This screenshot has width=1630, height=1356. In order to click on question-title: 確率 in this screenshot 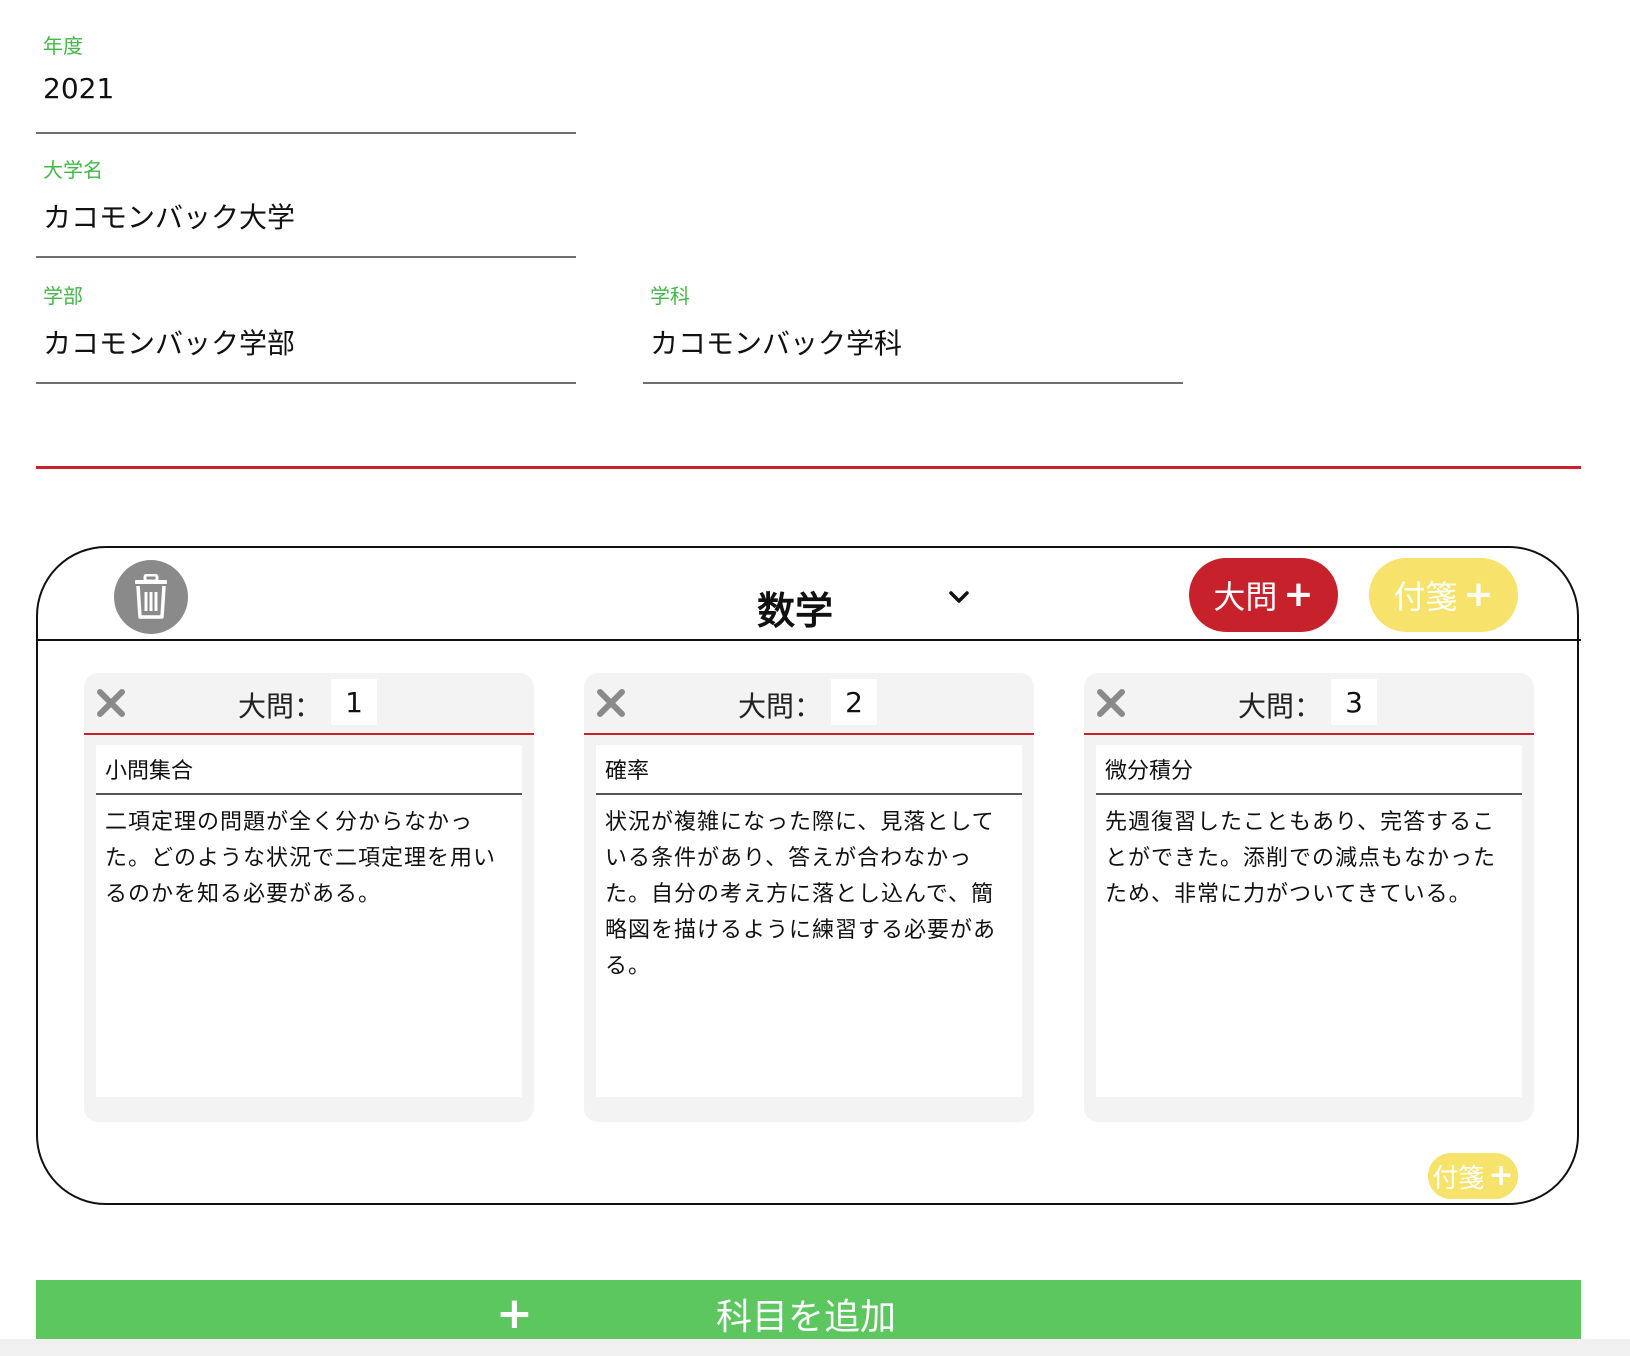, I will do `click(809, 770)`.